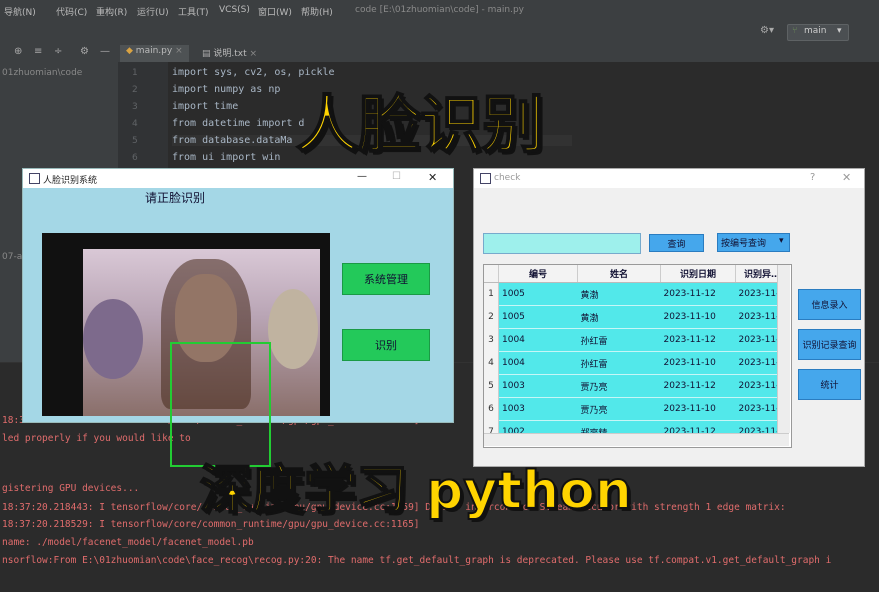  I want to click on gear-icon: ⚙, so click(84, 51).